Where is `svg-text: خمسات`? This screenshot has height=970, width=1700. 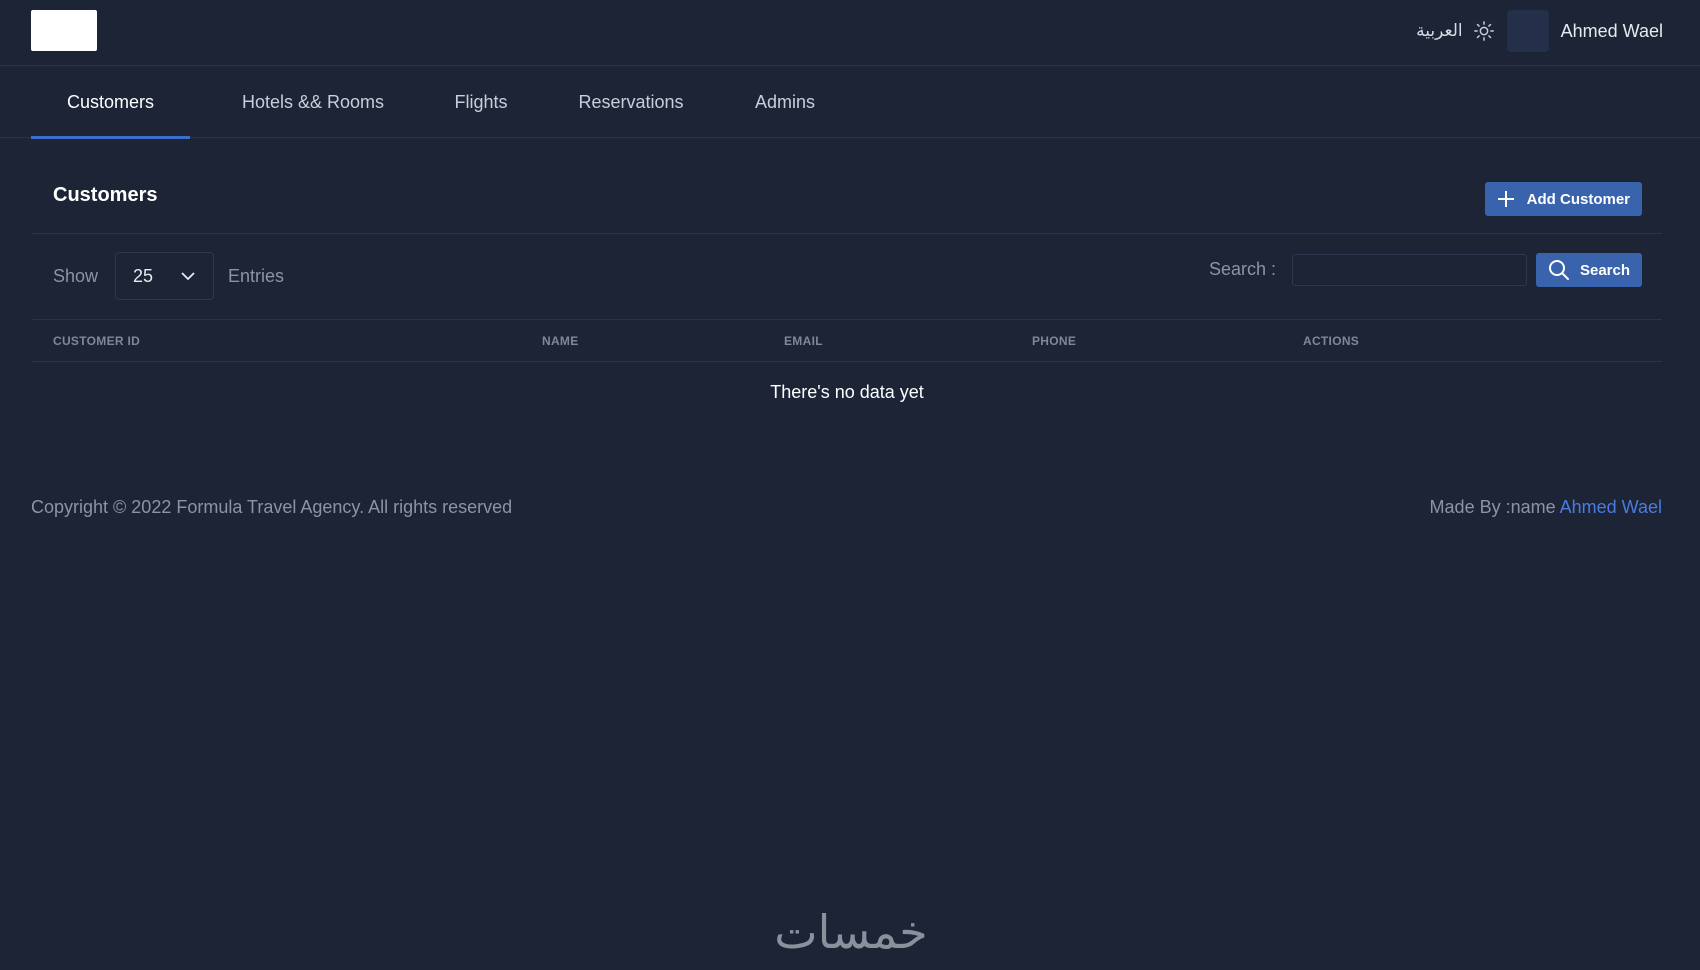
svg-text: خمسات is located at coordinates (850, 932).